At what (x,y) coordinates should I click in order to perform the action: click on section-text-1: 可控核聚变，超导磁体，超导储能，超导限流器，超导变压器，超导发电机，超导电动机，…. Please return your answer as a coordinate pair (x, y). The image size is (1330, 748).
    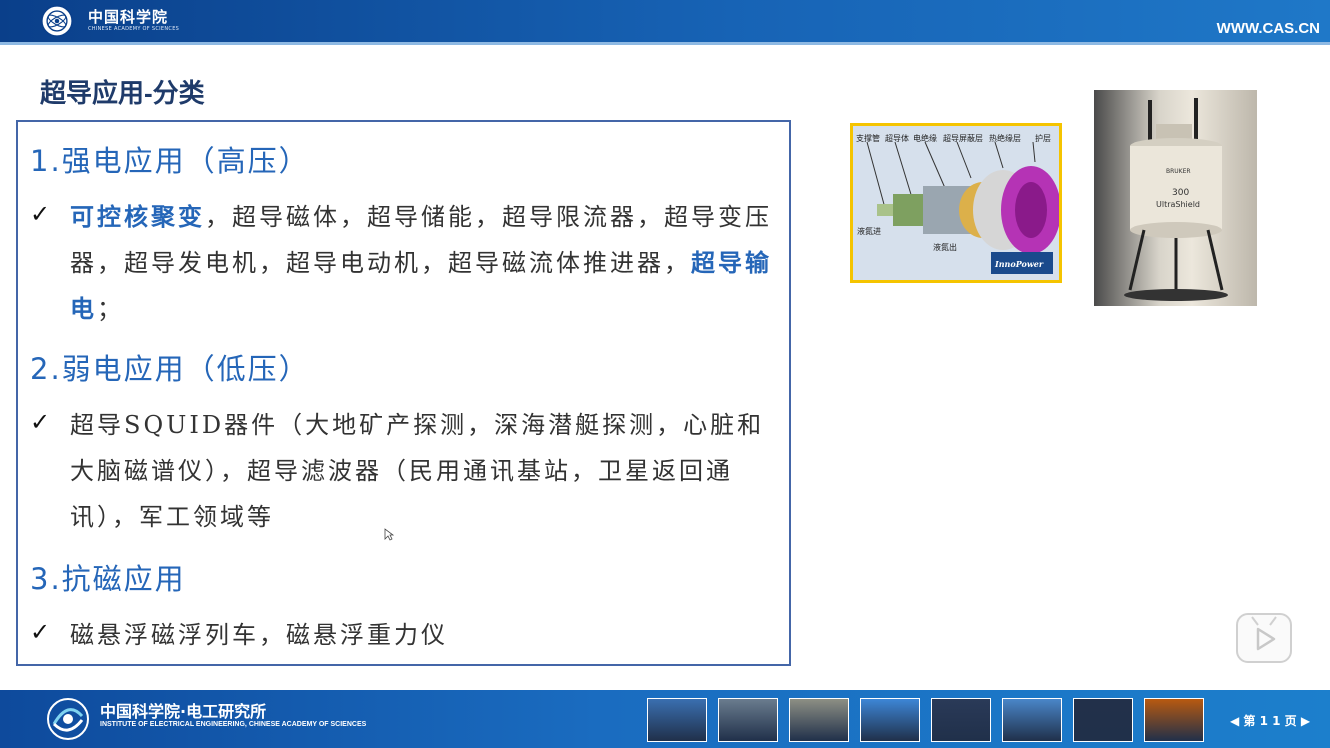
    Looking at the image, I should click on (425, 263).